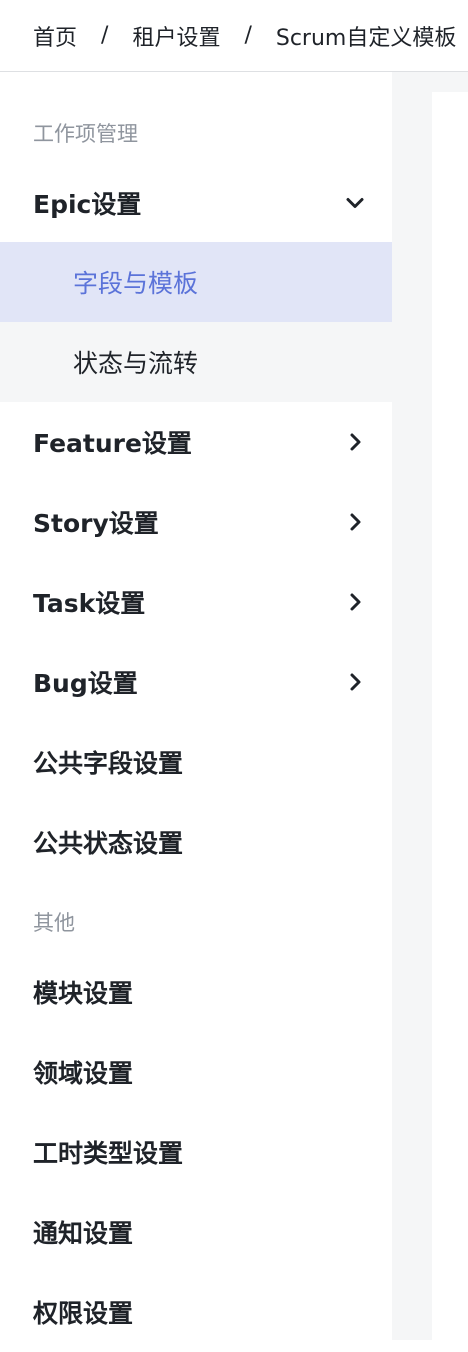 Image resolution: width=468 pixels, height=1352 pixels. Describe the element at coordinates (196, 282) in the screenshot. I see `submenu-item-fields-and-templates: 字段与模板` at that location.